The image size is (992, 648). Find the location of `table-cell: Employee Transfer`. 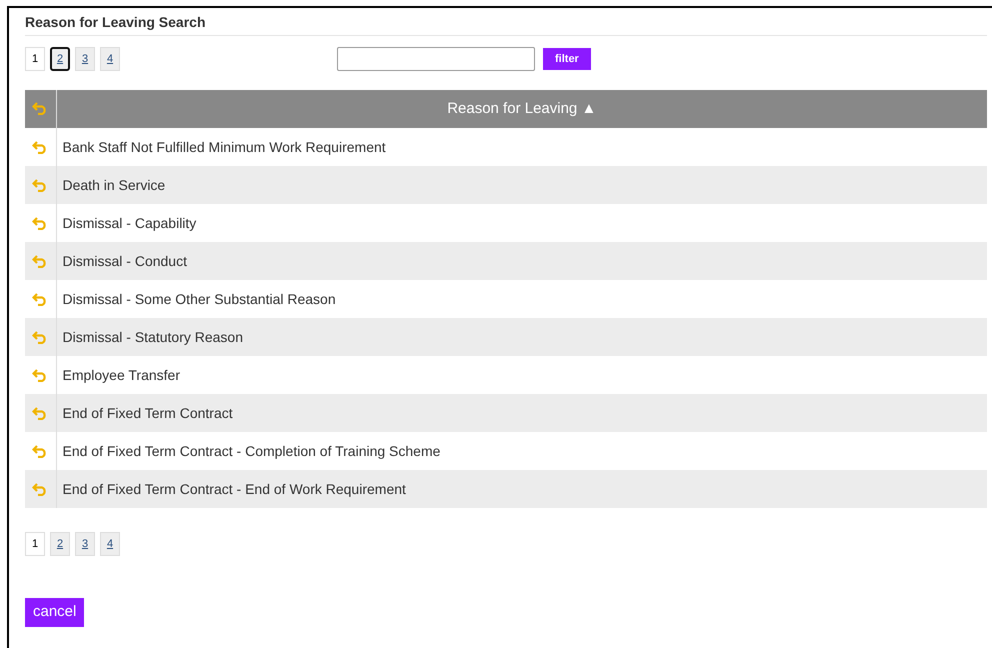

table-cell: Employee Transfer is located at coordinates (521, 375).